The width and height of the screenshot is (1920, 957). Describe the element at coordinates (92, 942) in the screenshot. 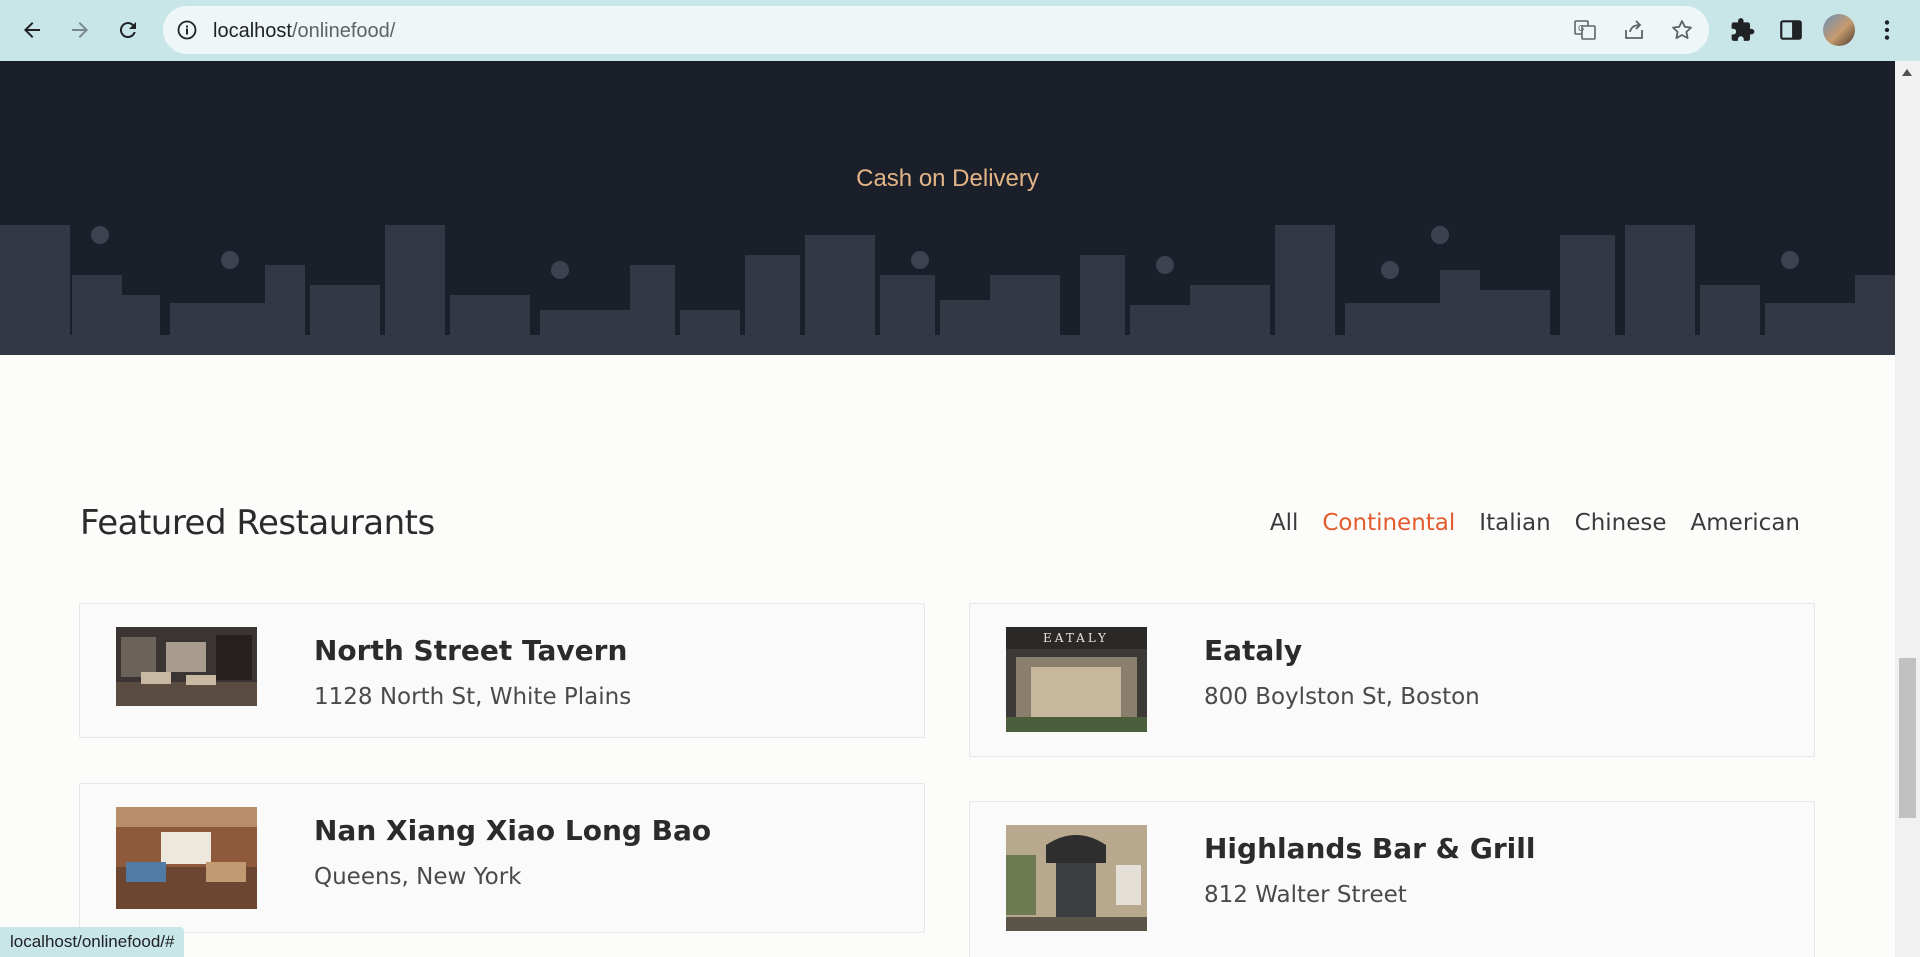

I see `link-status-bubble: localhost/onlinefood/#` at that location.